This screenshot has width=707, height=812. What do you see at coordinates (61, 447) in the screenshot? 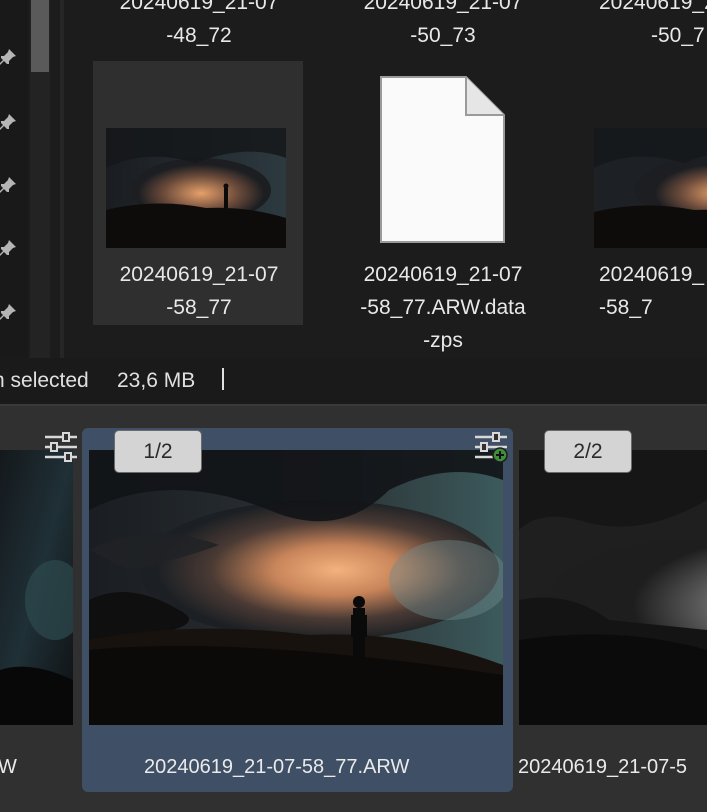
I see `sliders-icon` at bounding box center [61, 447].